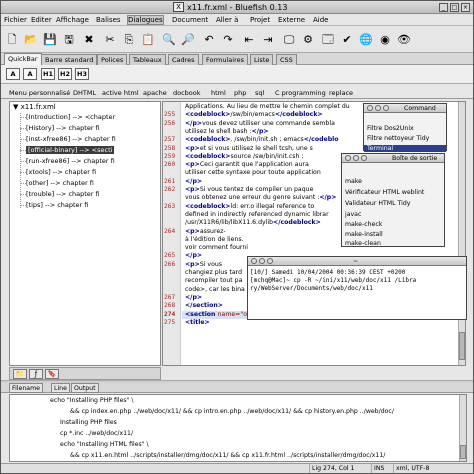 This screenshot has height=474, width=474. What do you see at coordinates (70, 117) in the screenshot?
I see `tree-node-introduction: [Introduction] --> <chapter` at bounding box center [70, 117].